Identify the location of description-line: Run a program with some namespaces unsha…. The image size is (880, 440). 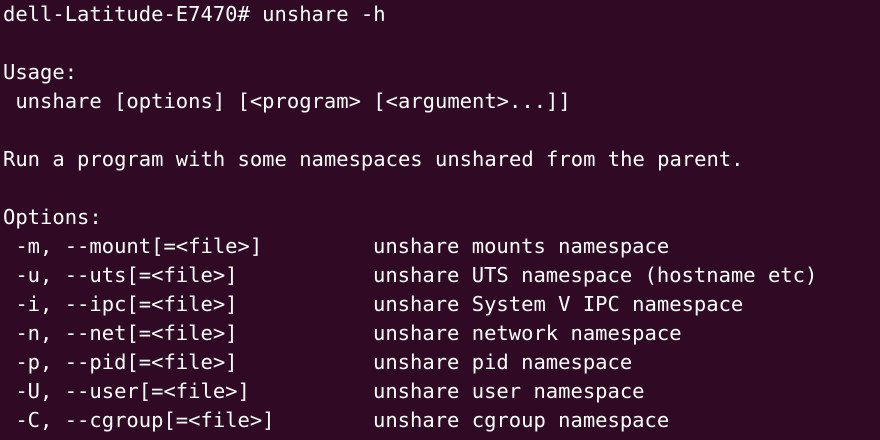
(373, 159).